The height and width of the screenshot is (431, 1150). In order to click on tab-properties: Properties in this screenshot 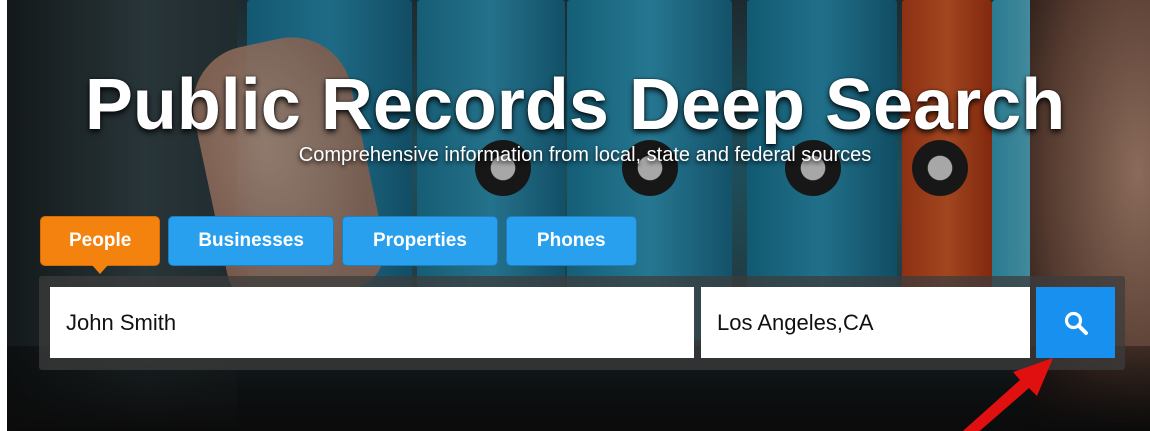, I will do `click(419, 241)`.